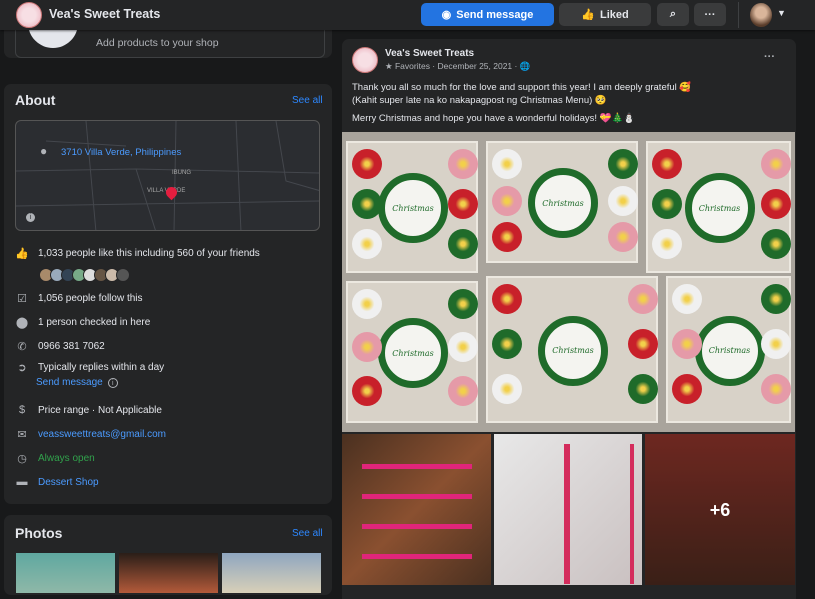 The height and width of the screenshot is (599, 815). Describe the element at coordinates (365, 60) in the screenshot. I see `post-author-avatar` at that location.